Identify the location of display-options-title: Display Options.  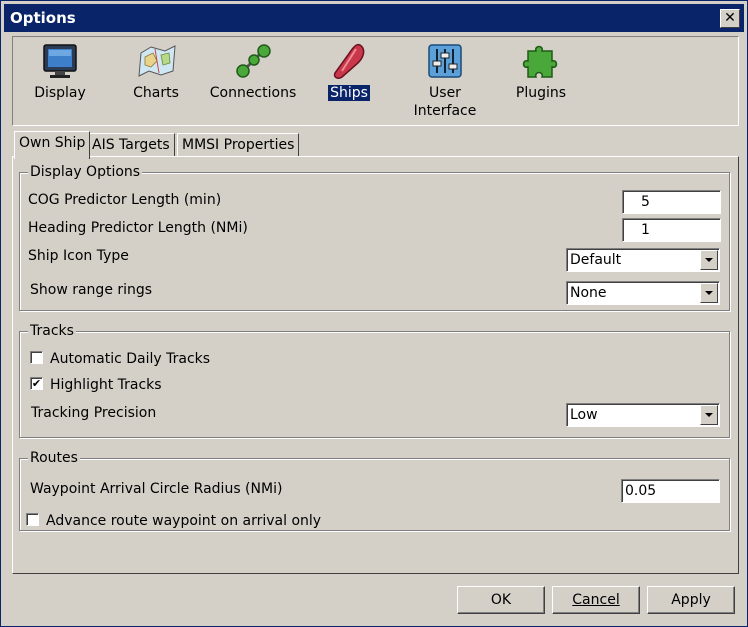
(85, 172).